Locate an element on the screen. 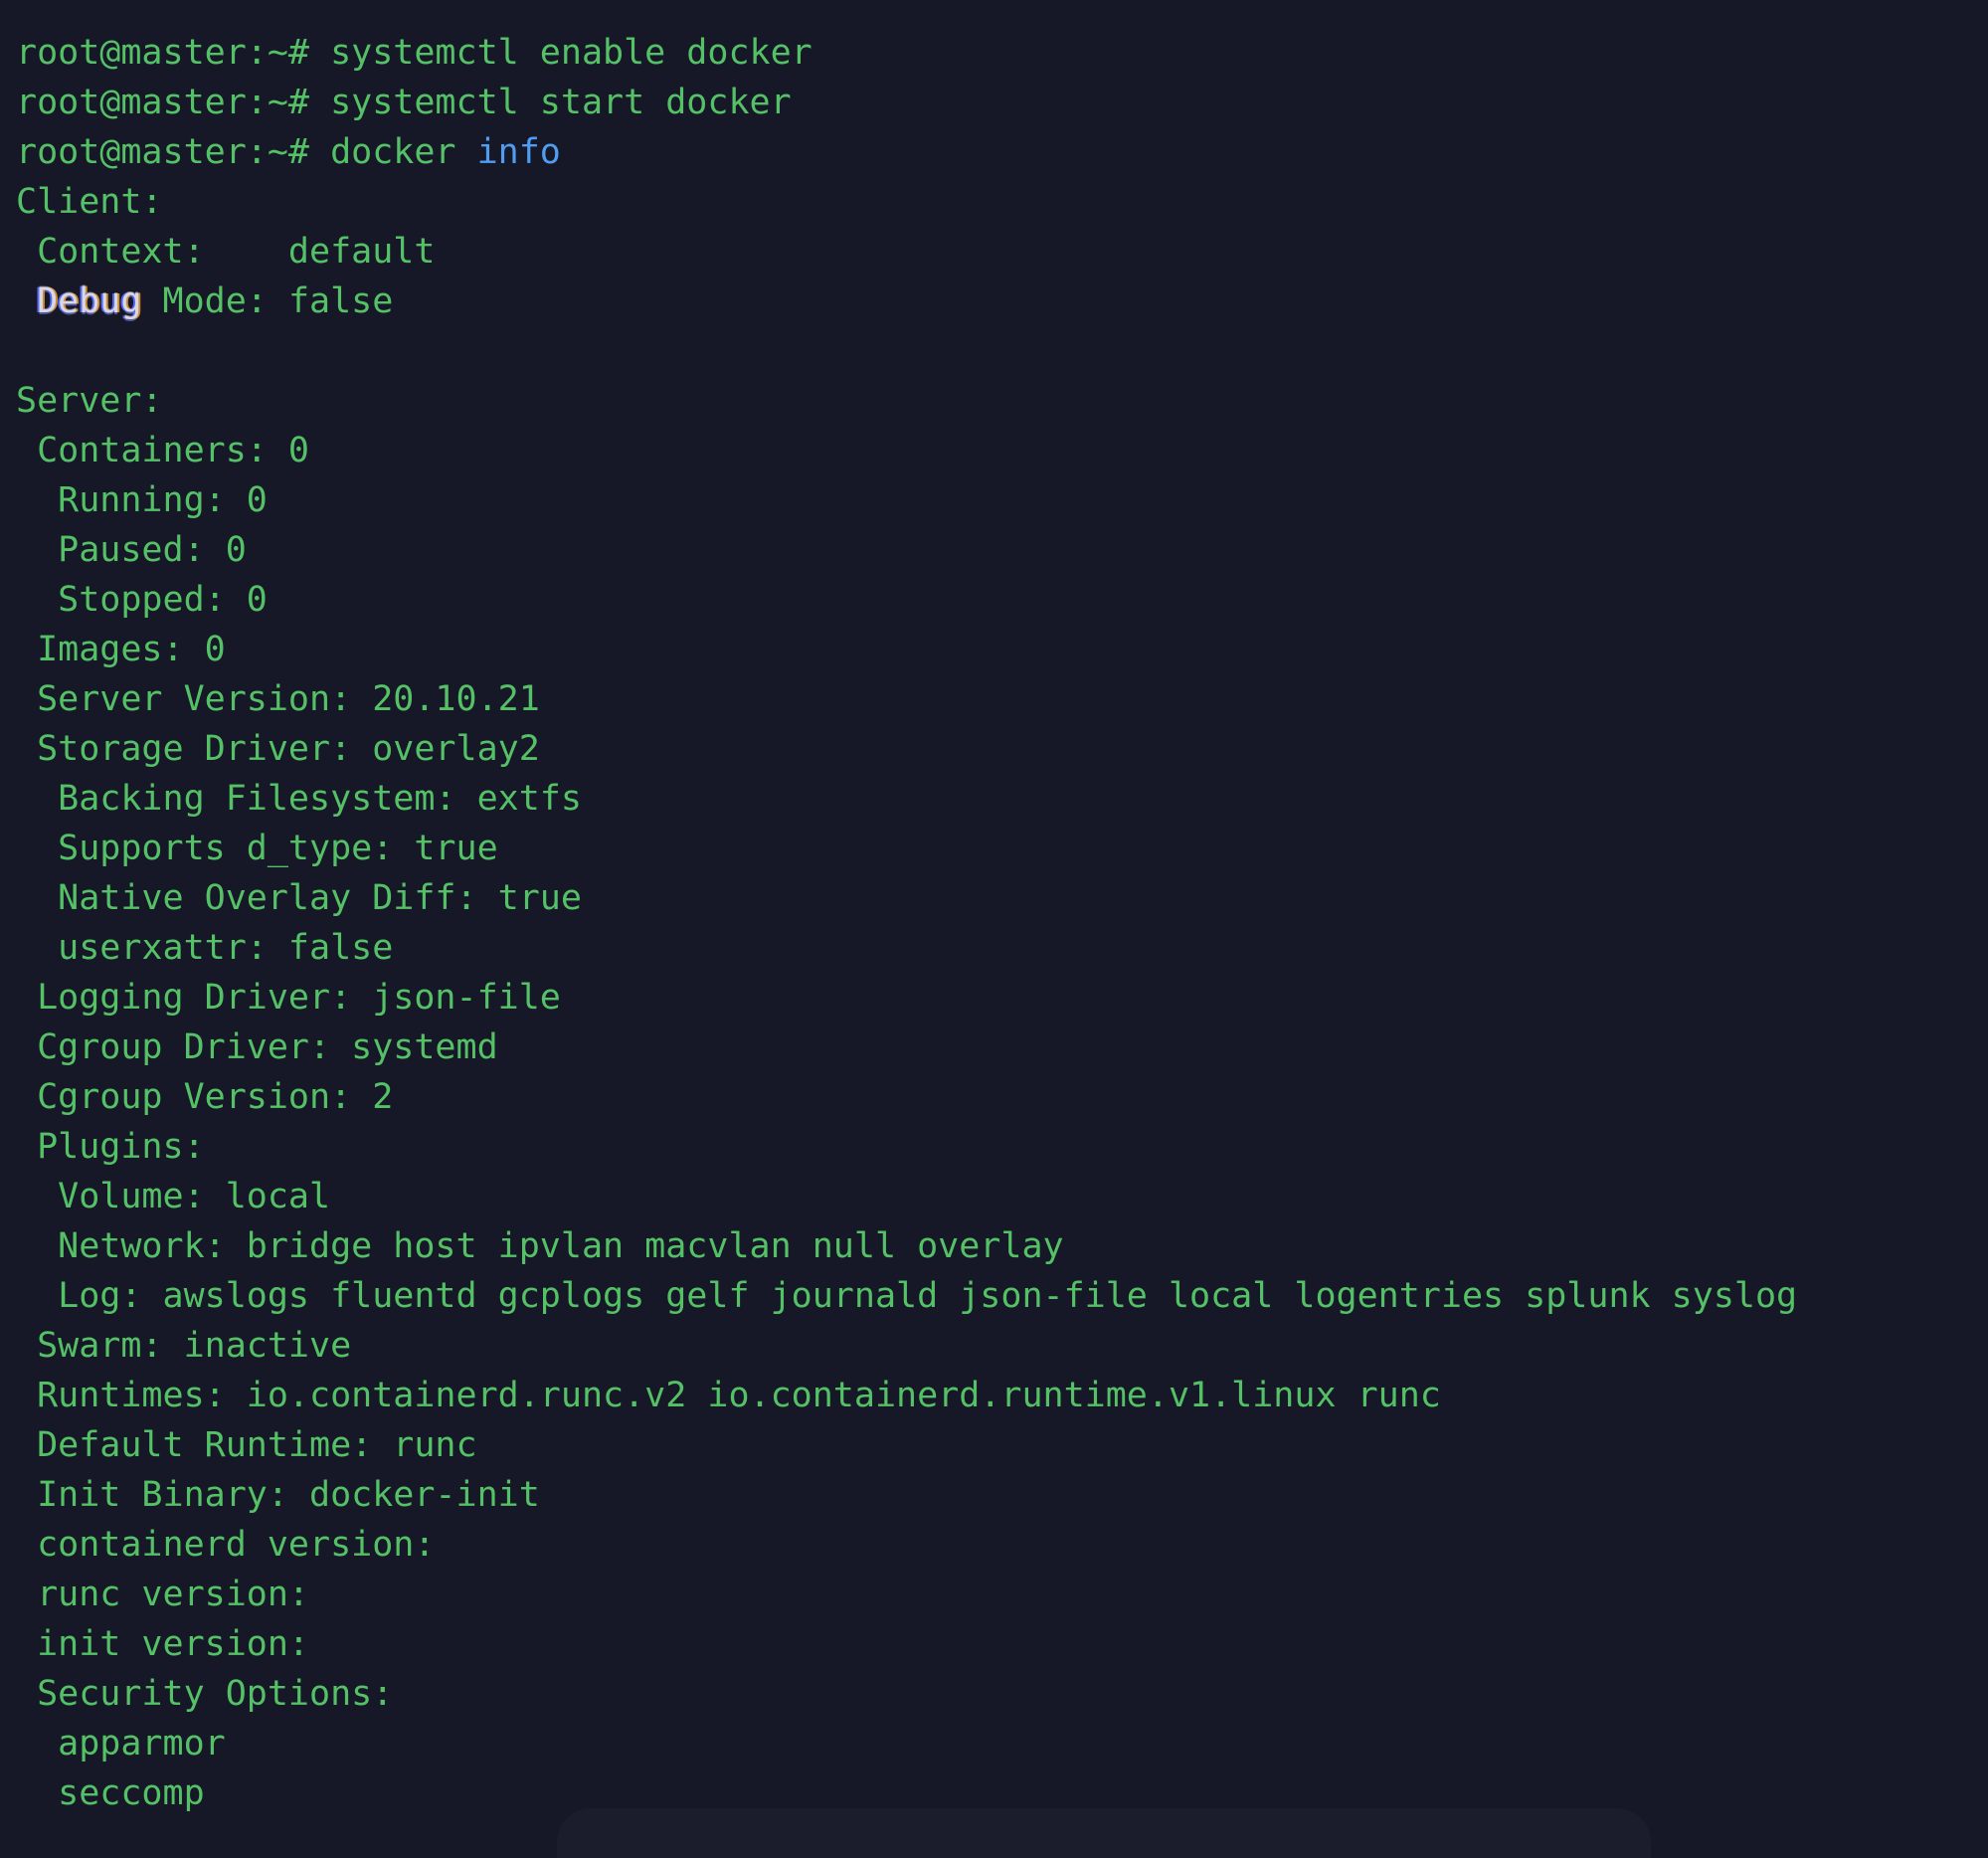 This screenshot has height=1858, width=1988. output-storage-driver: Storage Driver: overlay2 is located at coordinates (1002, 749).